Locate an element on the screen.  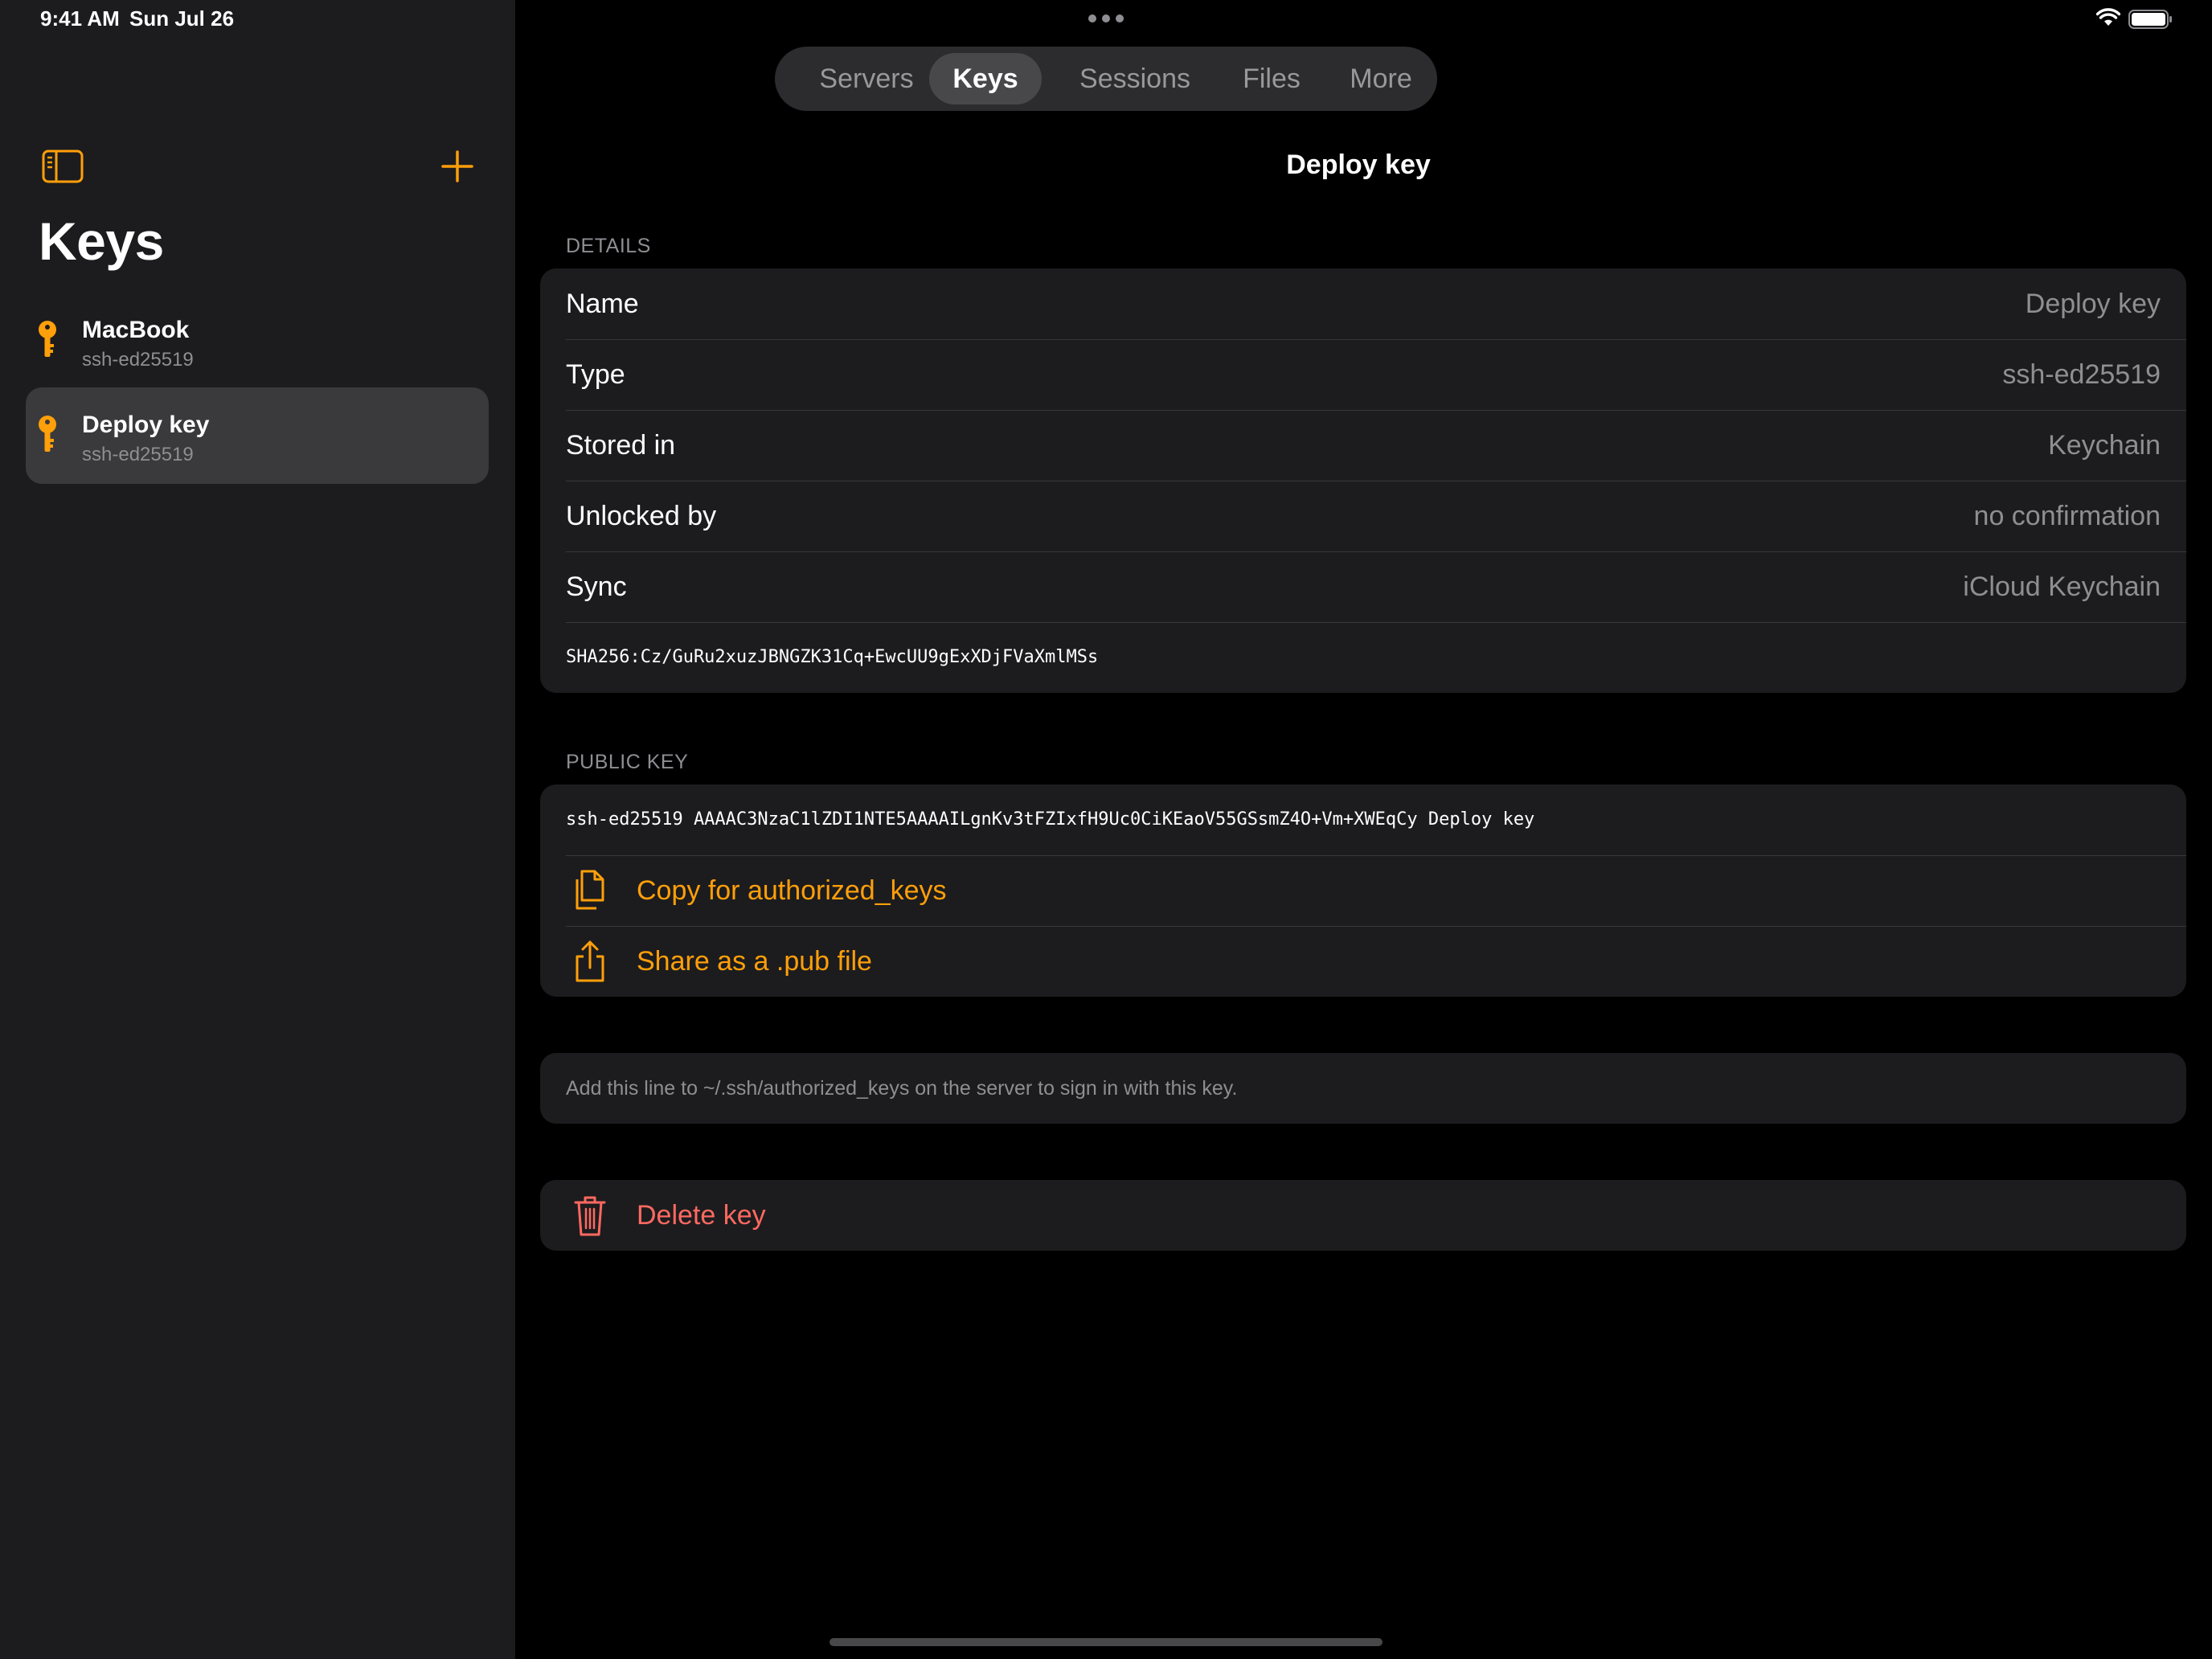
status-time: 9:41 AM is located at coordinates (80, 18).